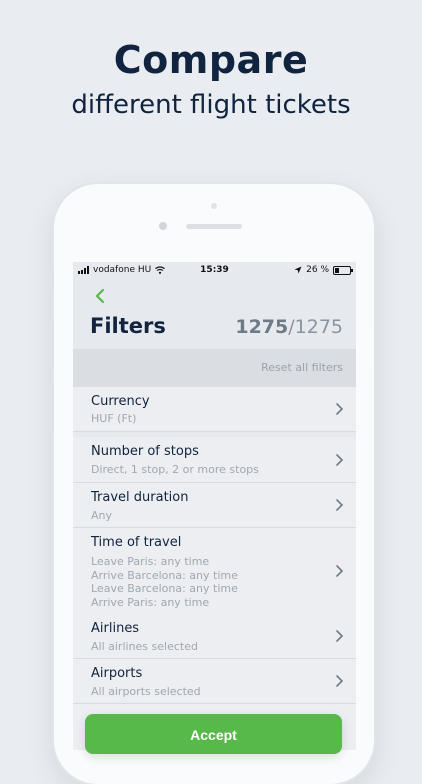 The width and height of the screenshot is (422, 784). What do you see at coordinates (145, 451) in the screenshot?
I see `filter-label: Number of stops` at bounding box center [145, 451].